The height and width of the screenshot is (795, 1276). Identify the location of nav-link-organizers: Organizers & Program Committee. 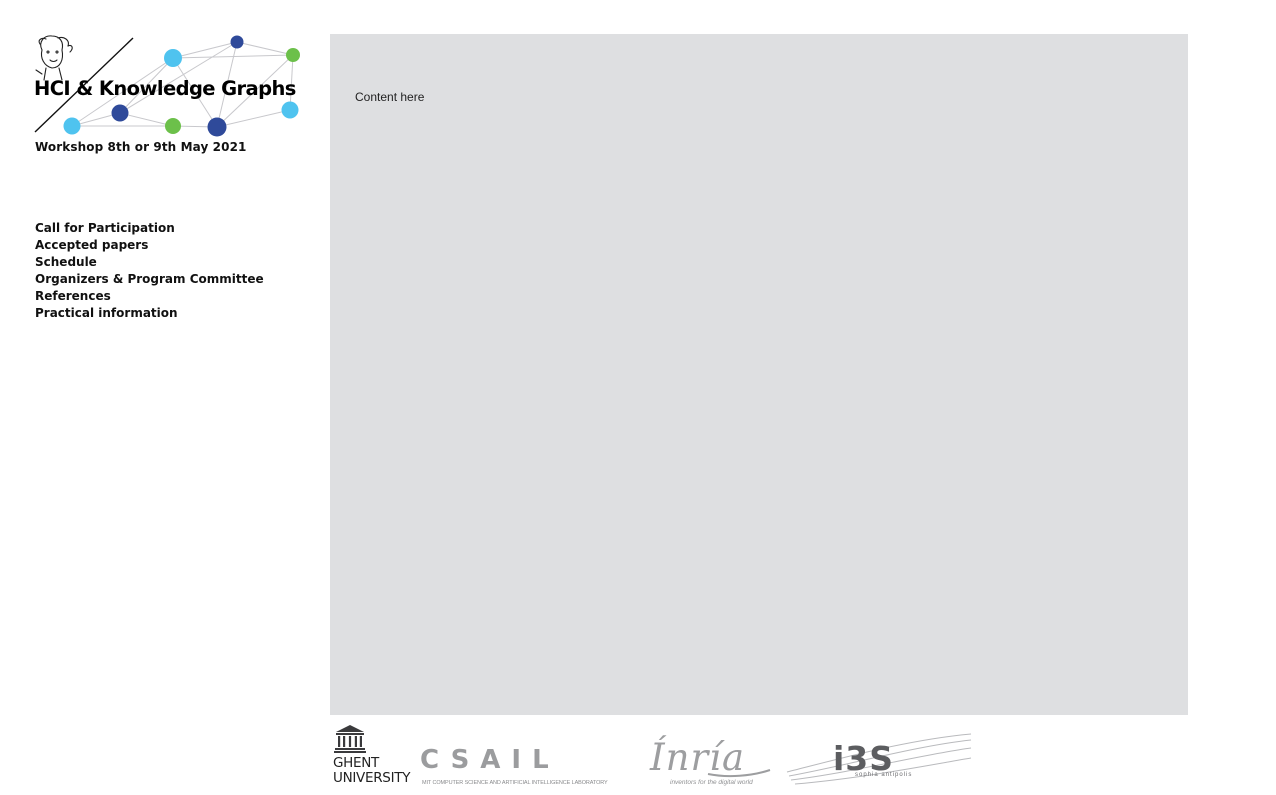
(149, 279).